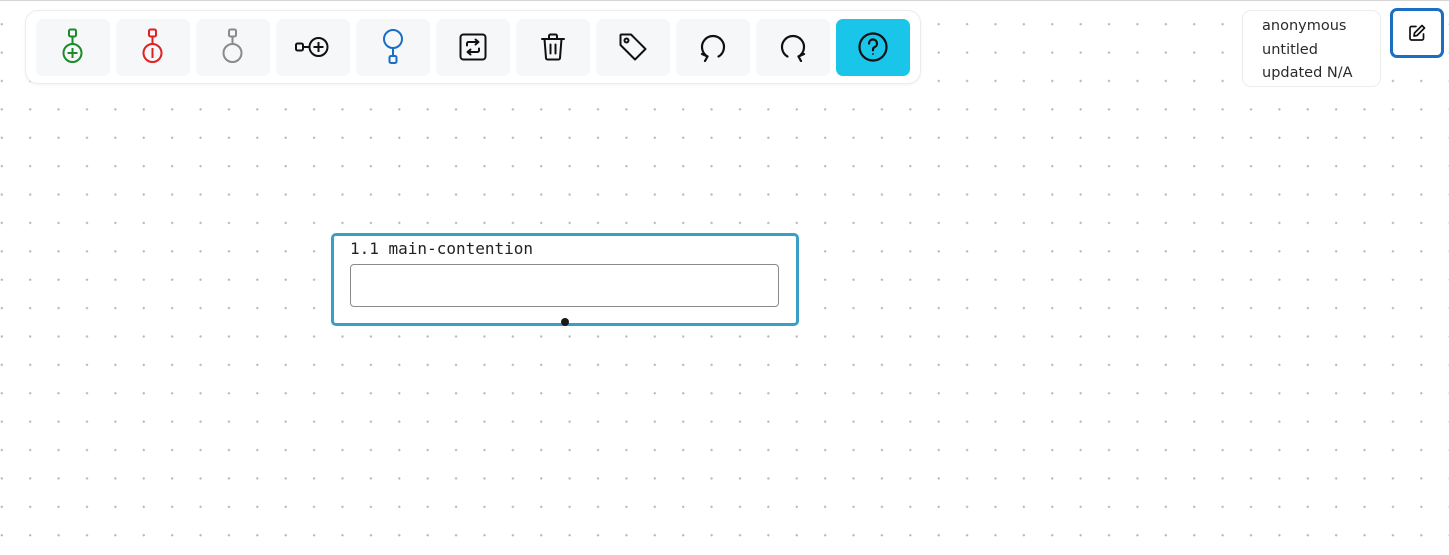 This screenshot has height=555, width=1449. I want to click on redo-button, so click(793, 47).